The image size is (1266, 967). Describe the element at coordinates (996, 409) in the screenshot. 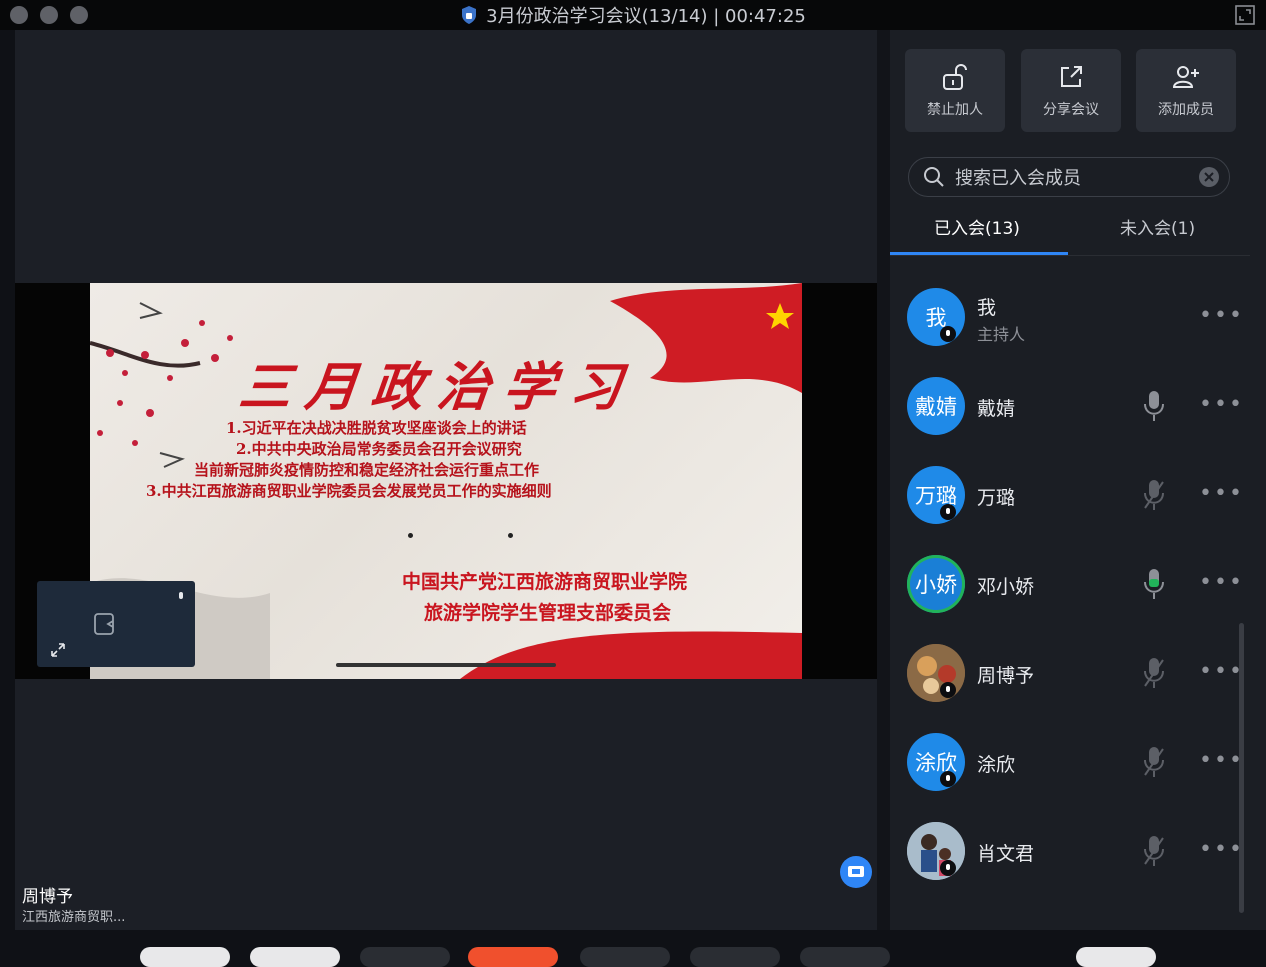

I see `member-name: 戴婧` at that location.